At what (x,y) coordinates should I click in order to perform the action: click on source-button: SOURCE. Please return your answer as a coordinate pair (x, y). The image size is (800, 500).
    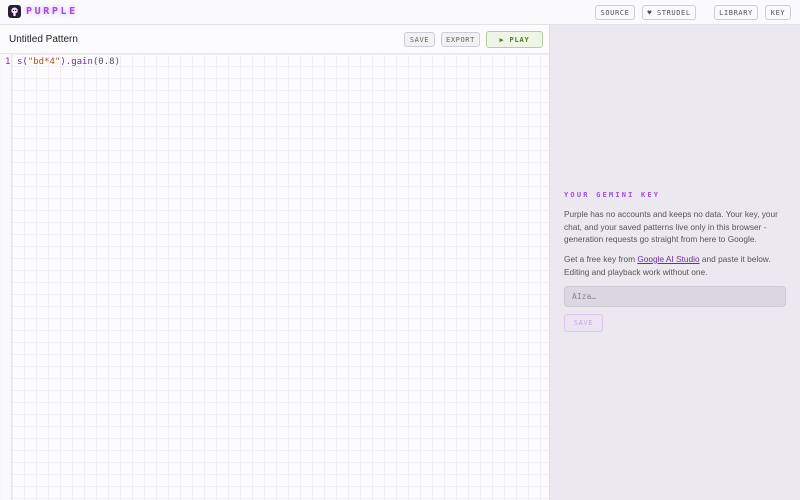
    Looking at the image, I should click on (615, 12).